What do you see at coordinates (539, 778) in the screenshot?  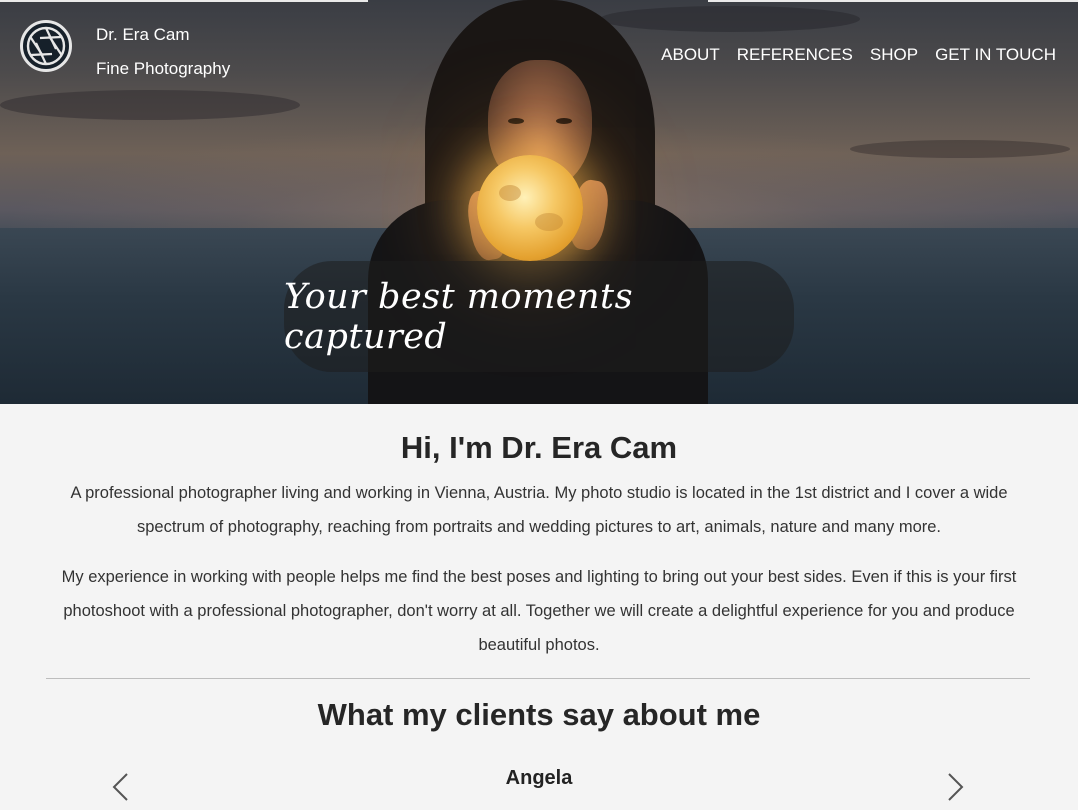 I see `testimonial-client-name: Angela` at bounding box center [539, 778].